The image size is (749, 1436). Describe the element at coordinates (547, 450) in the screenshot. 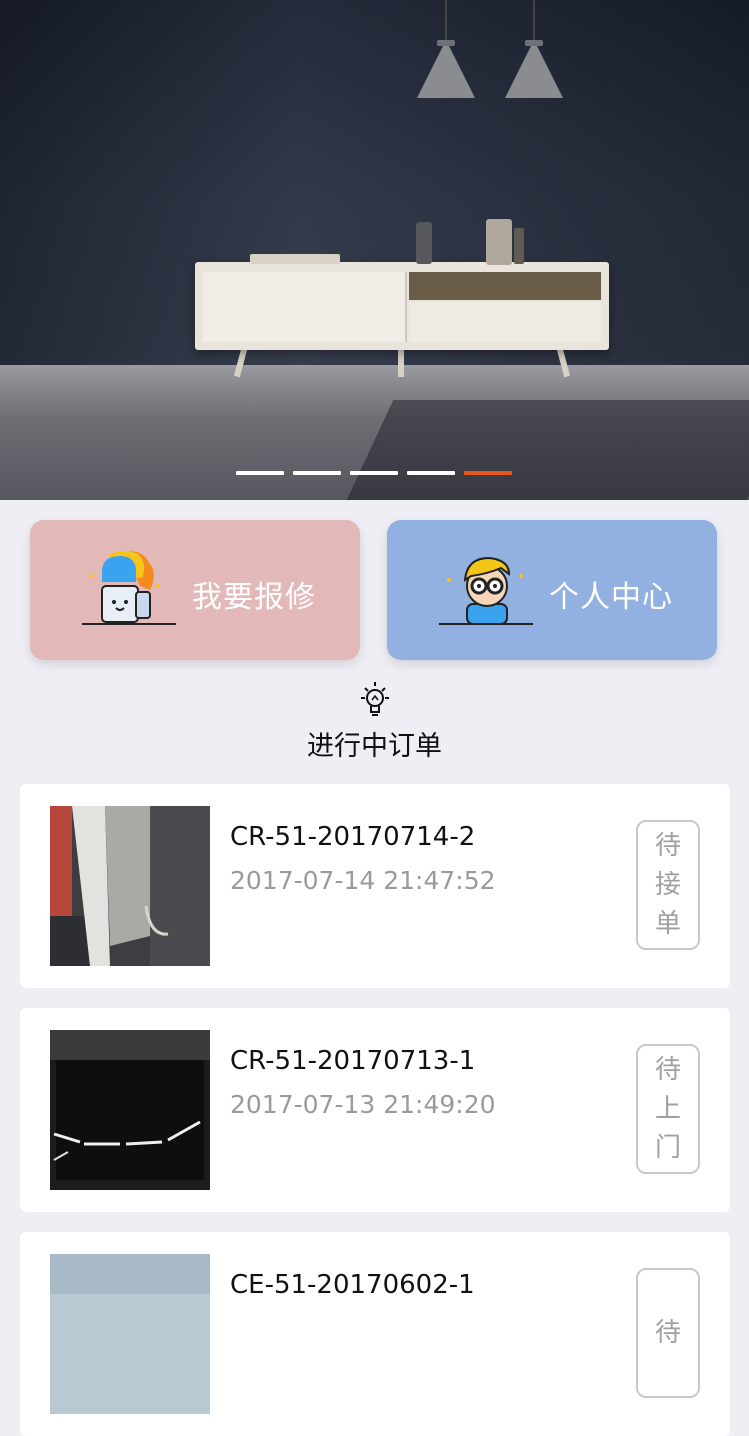

I see `banner-shadow` at that location.